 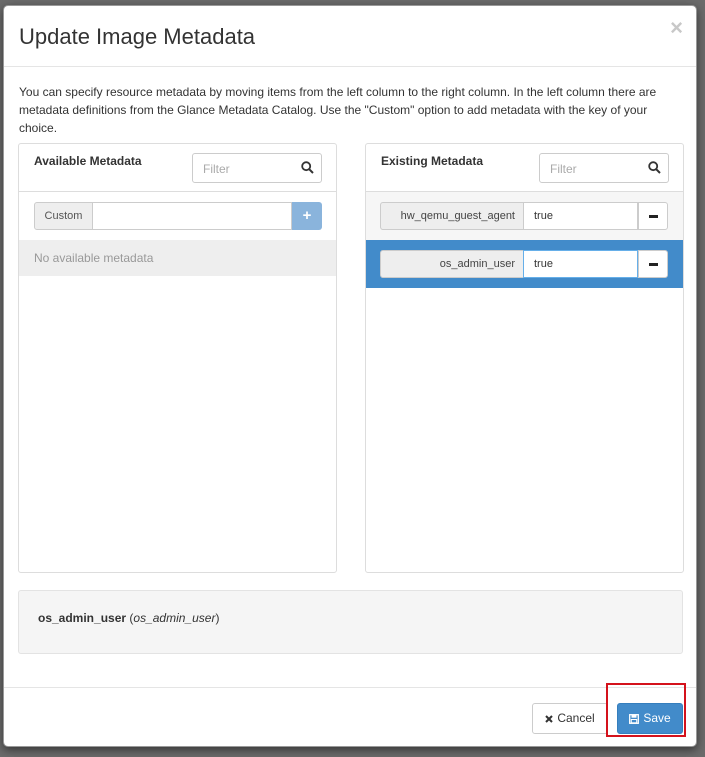 I want to click on description-name: os_admin_user, so click(x=82, y=618).